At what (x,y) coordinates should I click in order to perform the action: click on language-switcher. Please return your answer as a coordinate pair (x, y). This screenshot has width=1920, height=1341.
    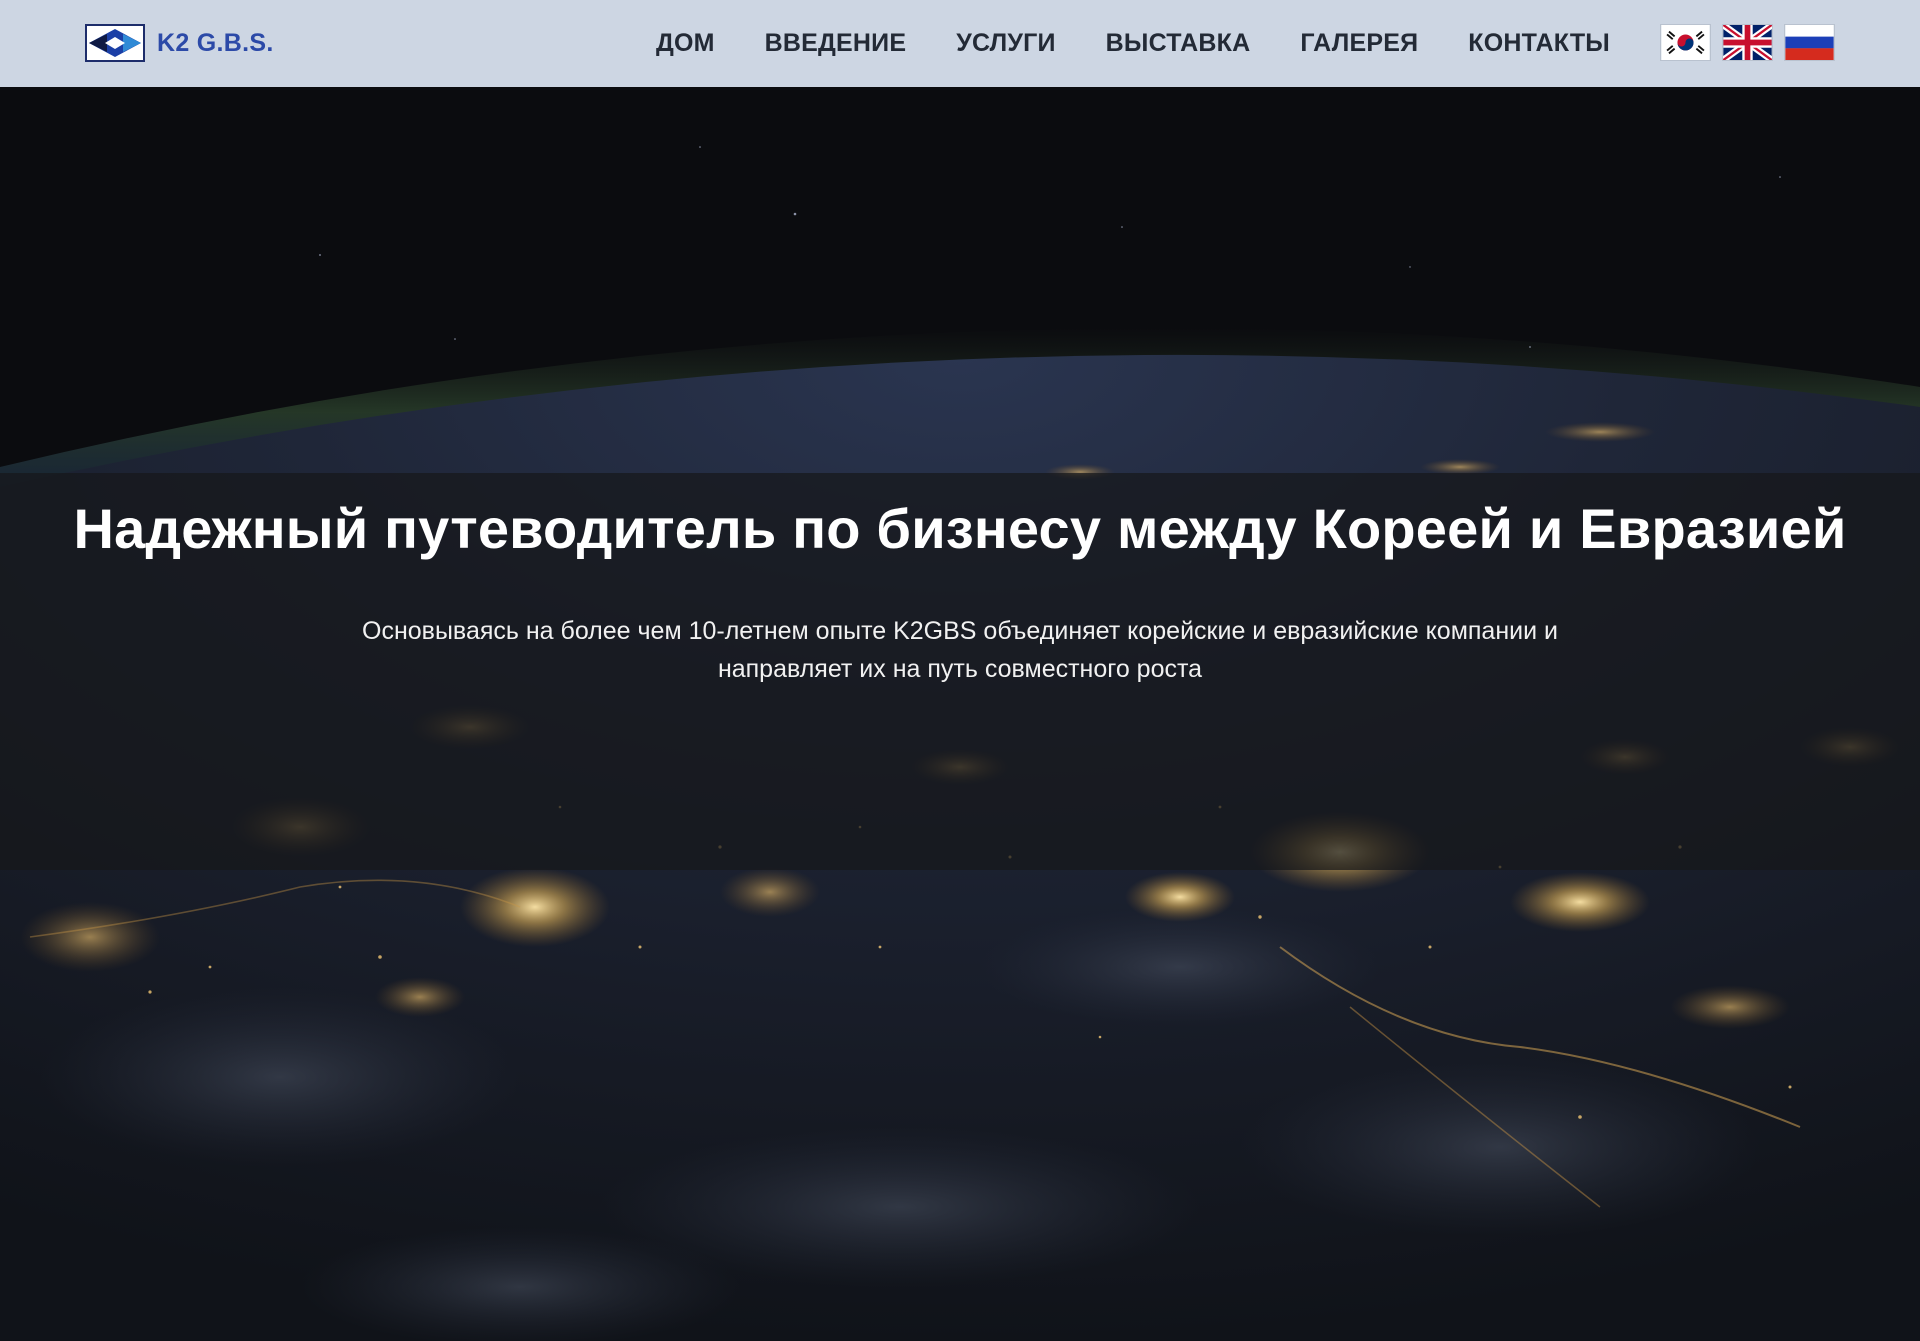
    Looking at the image, I should click on (1747, 42).